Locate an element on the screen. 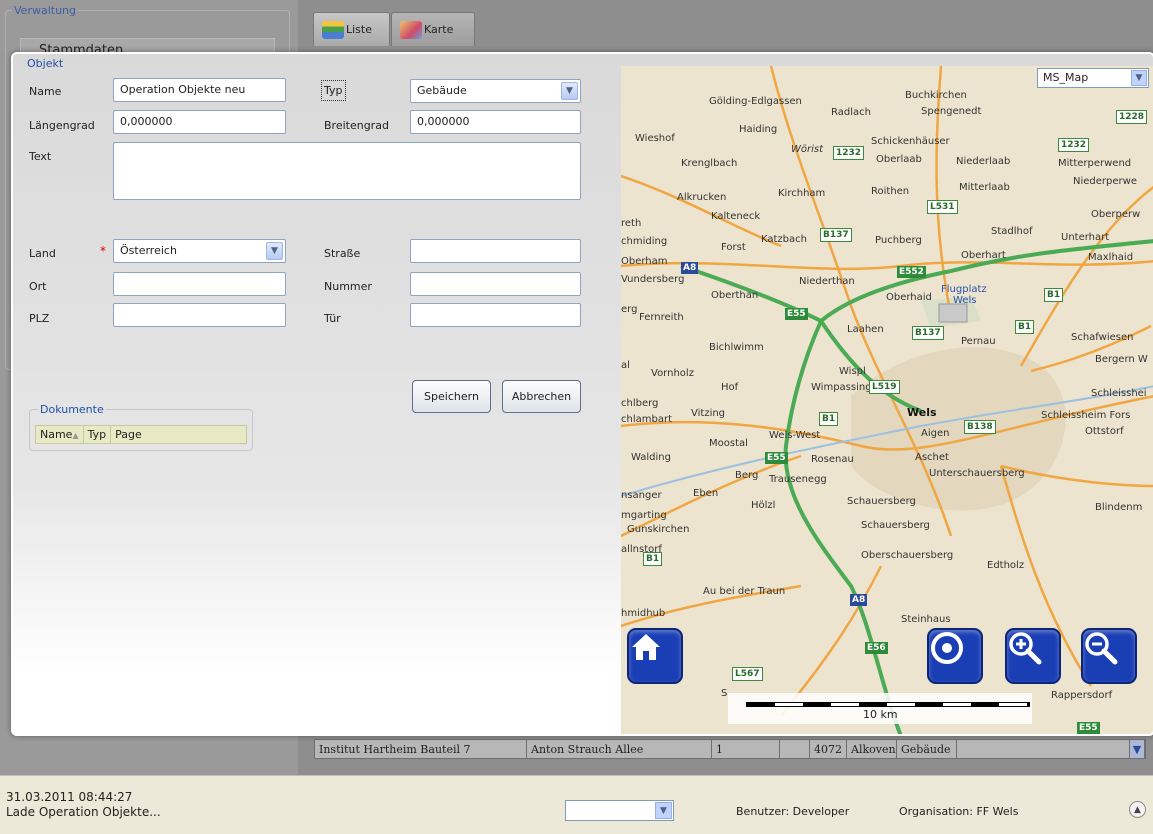  documents-title: Dokumente is located at coordinates (72, 409).